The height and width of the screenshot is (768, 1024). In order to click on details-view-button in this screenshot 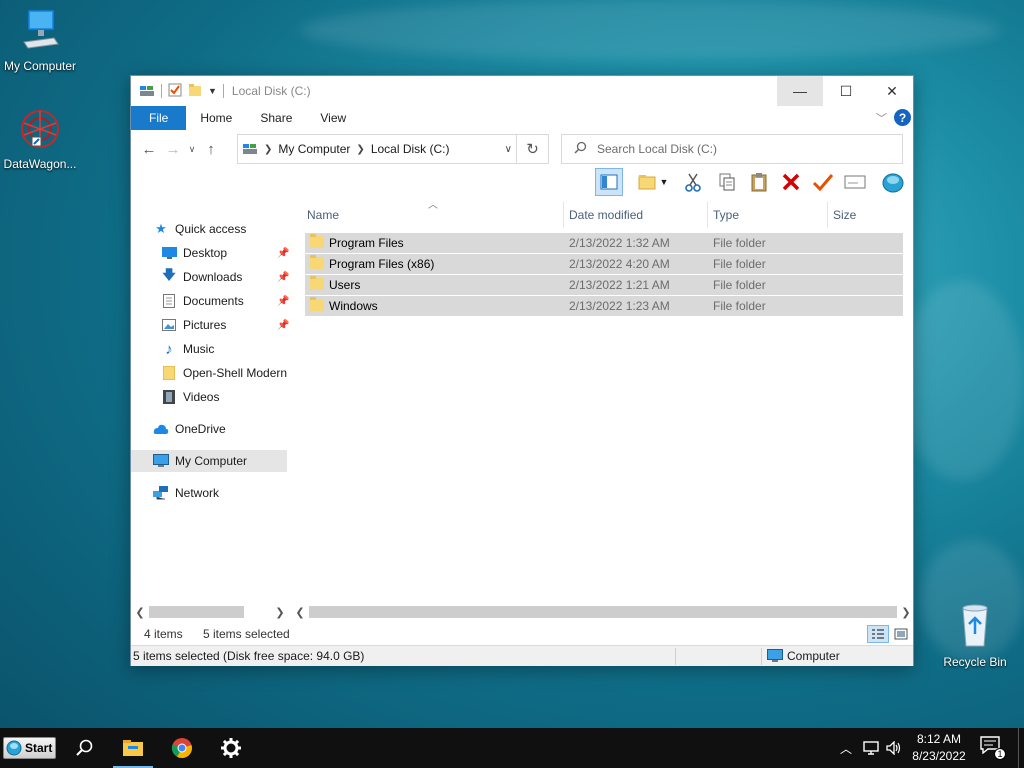, I will do `click(878, 634)`.